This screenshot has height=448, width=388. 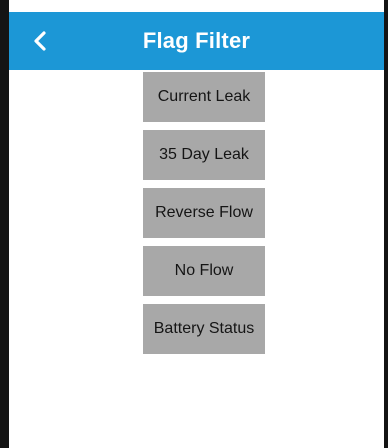 I want to click on chevron-left-icon, so click(x=40, y=41).